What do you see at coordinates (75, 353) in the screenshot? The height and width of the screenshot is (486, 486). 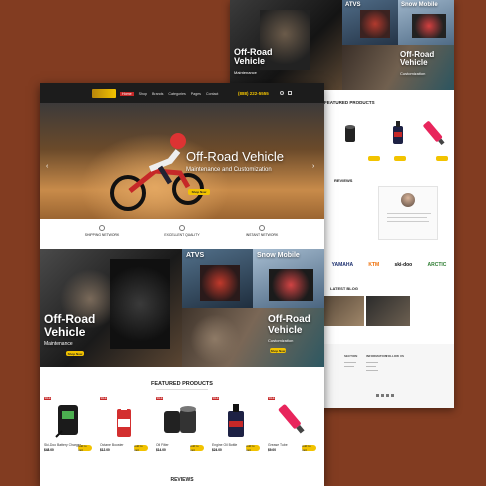 I see `tile-offroad-maintenance-button: Shop Now` at bounding box center [75, 353].